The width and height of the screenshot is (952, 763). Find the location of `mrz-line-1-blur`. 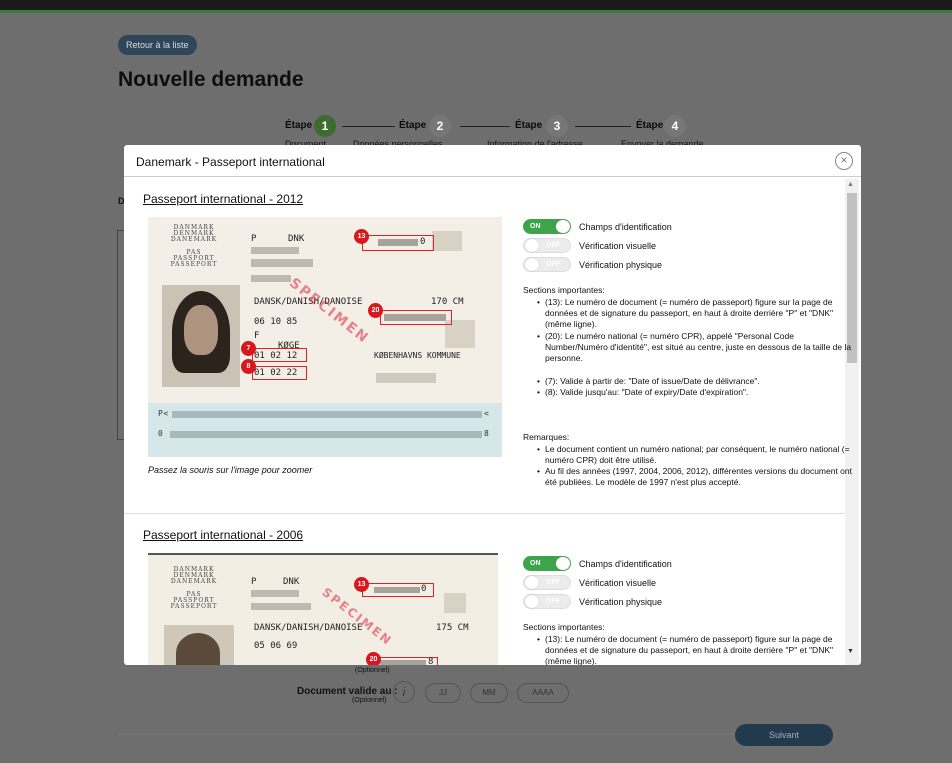

mrz-line-1-blur is located at coordinates (327, 414).